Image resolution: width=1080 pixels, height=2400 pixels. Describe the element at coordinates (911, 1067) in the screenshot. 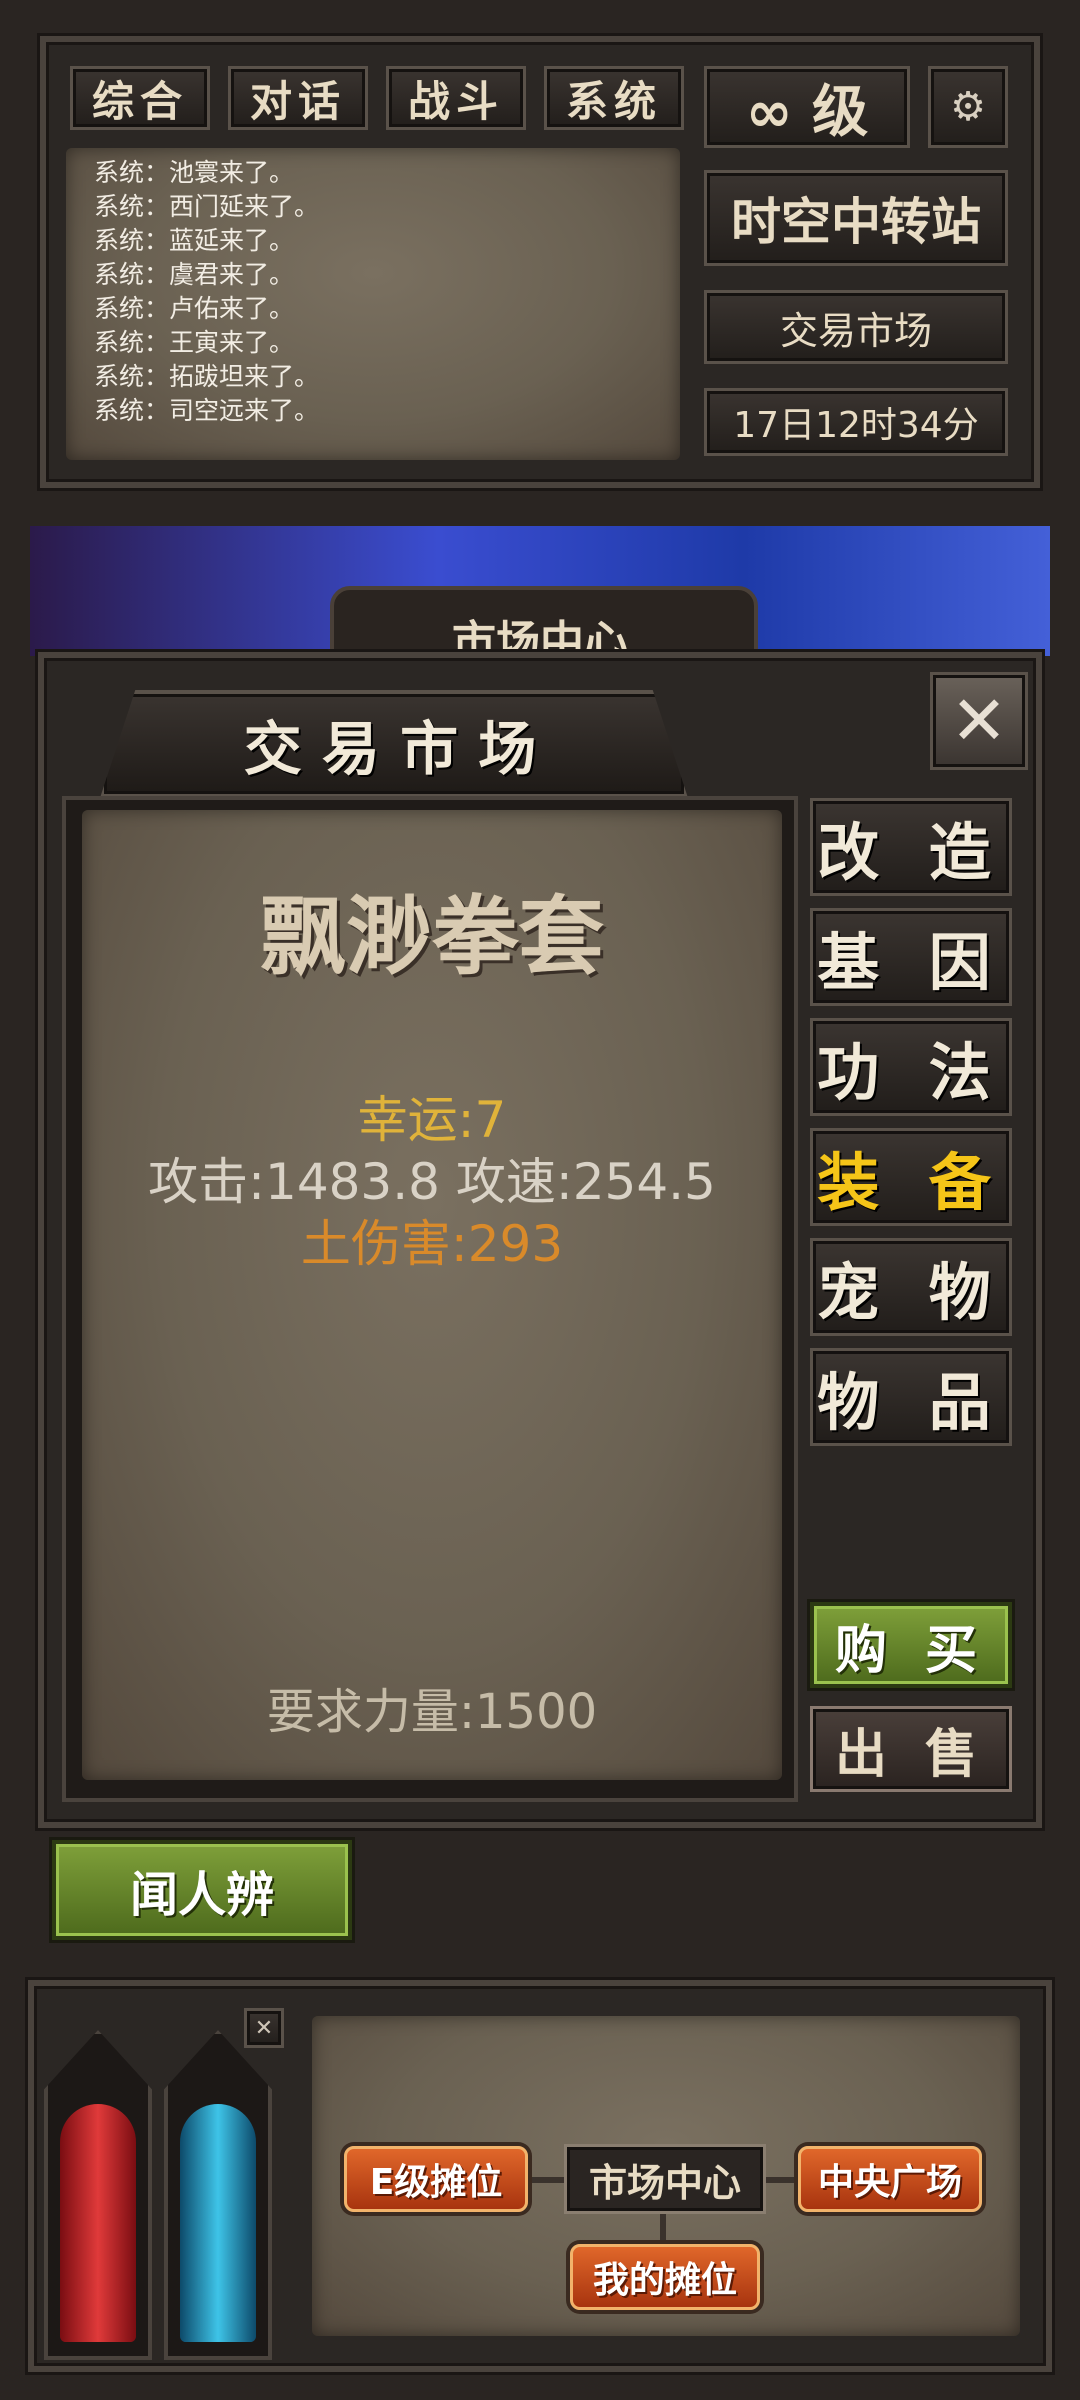

I see `category-skill: 功 法` at that location.